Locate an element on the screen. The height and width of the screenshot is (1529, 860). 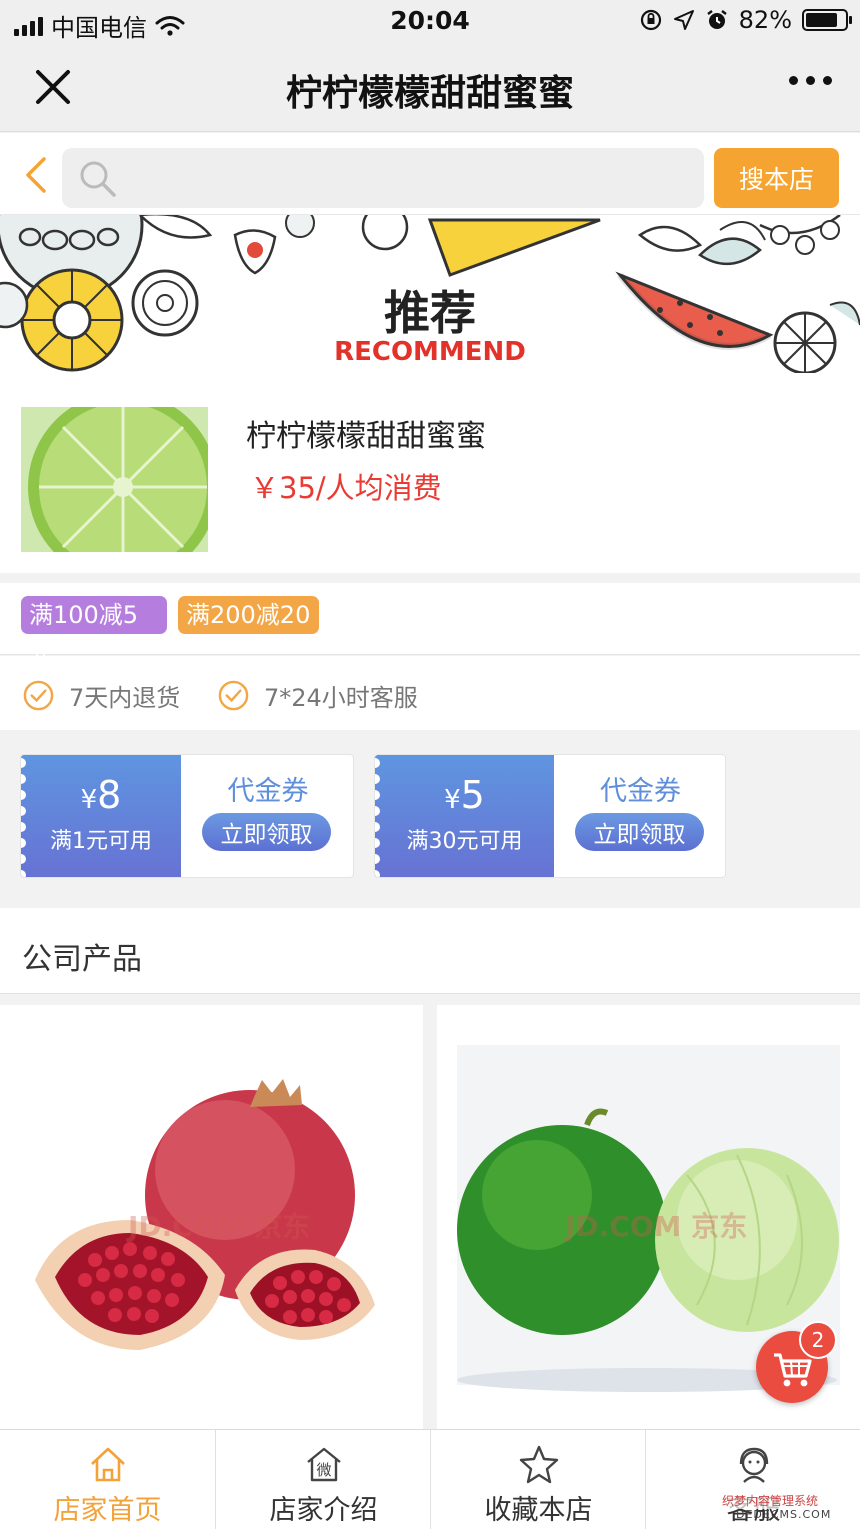
search-bar: 搜本店 is located at coordinates (430, 174).